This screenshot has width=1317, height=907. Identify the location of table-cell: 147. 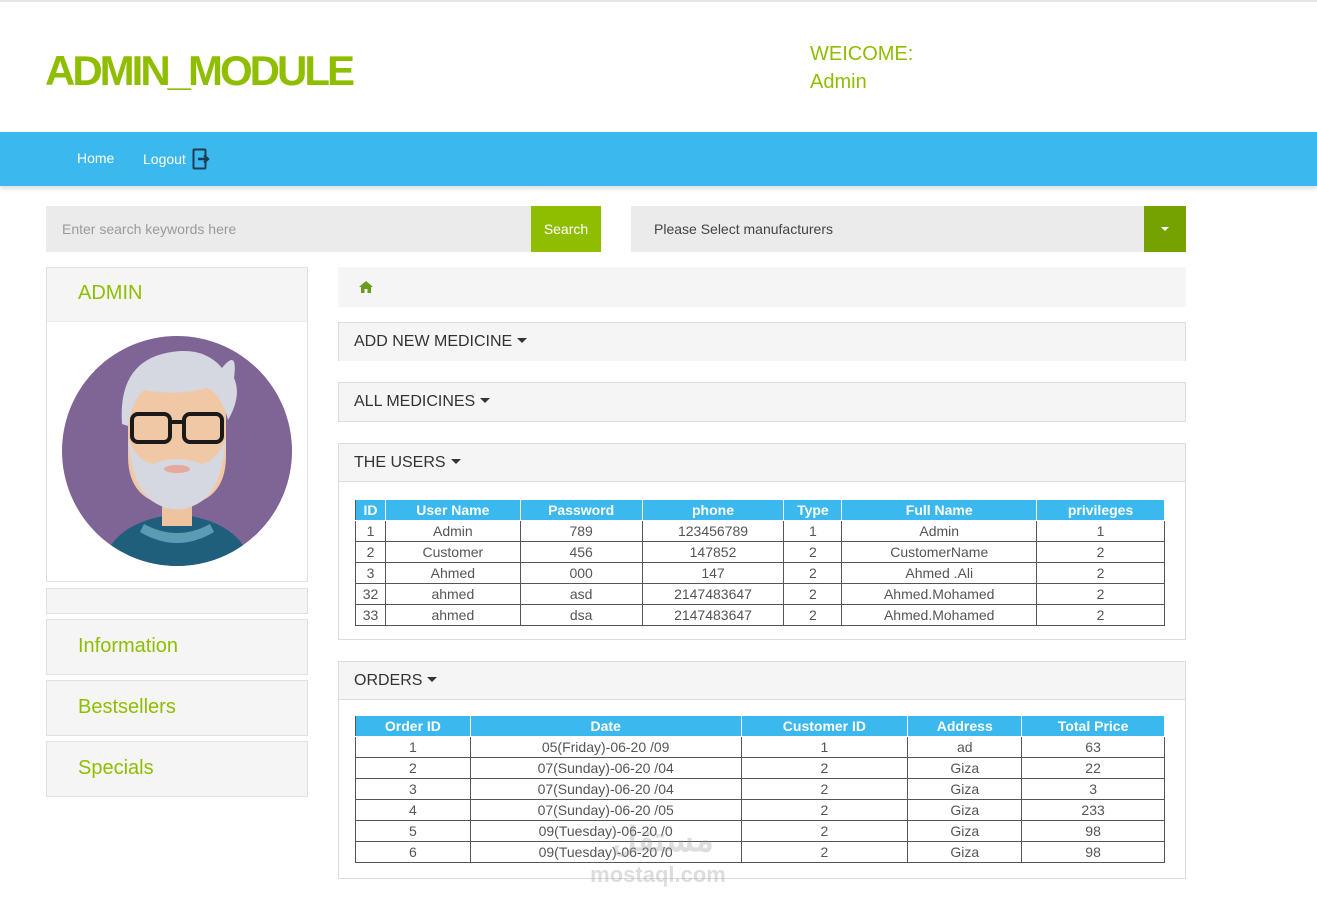
(713, 573).